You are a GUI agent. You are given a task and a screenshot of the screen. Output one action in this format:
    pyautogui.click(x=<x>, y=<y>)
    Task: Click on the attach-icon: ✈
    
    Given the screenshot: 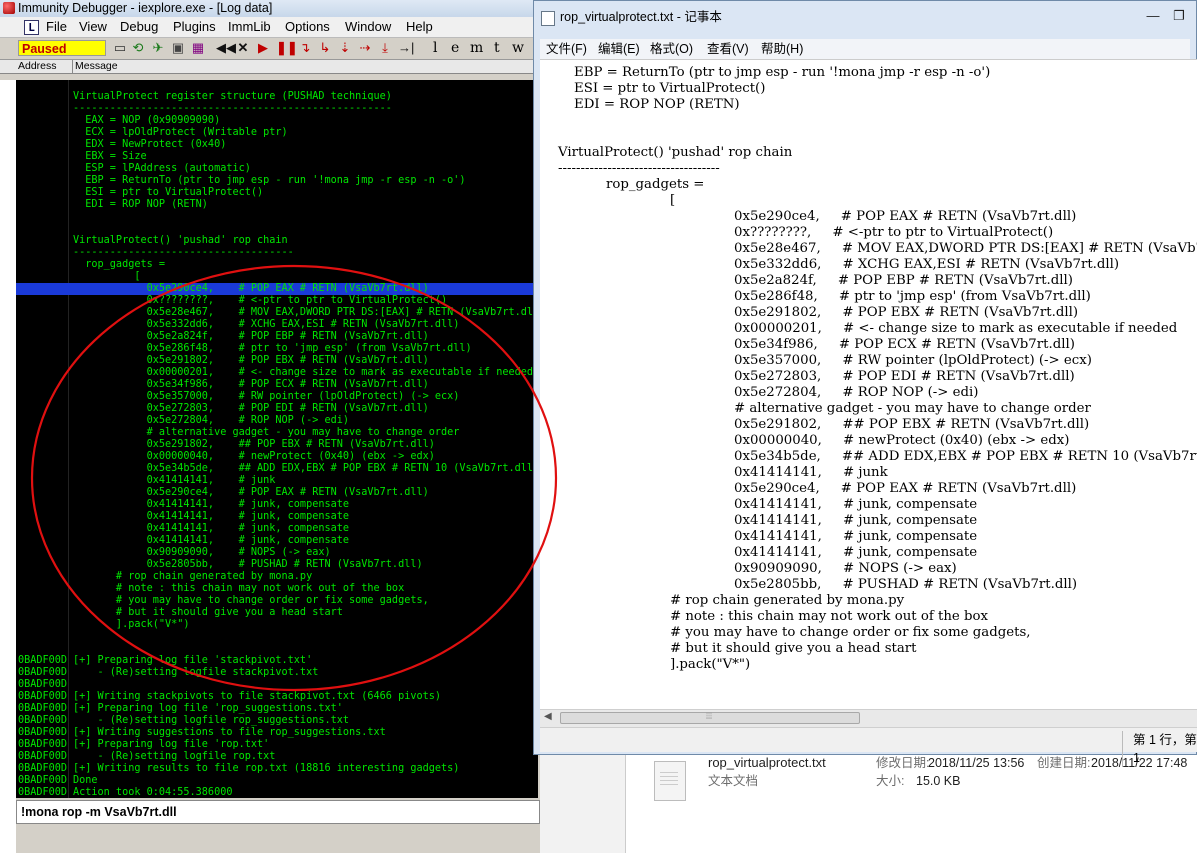 What is the action you would take?
    pyautogui.click(x=158, y=48)
    